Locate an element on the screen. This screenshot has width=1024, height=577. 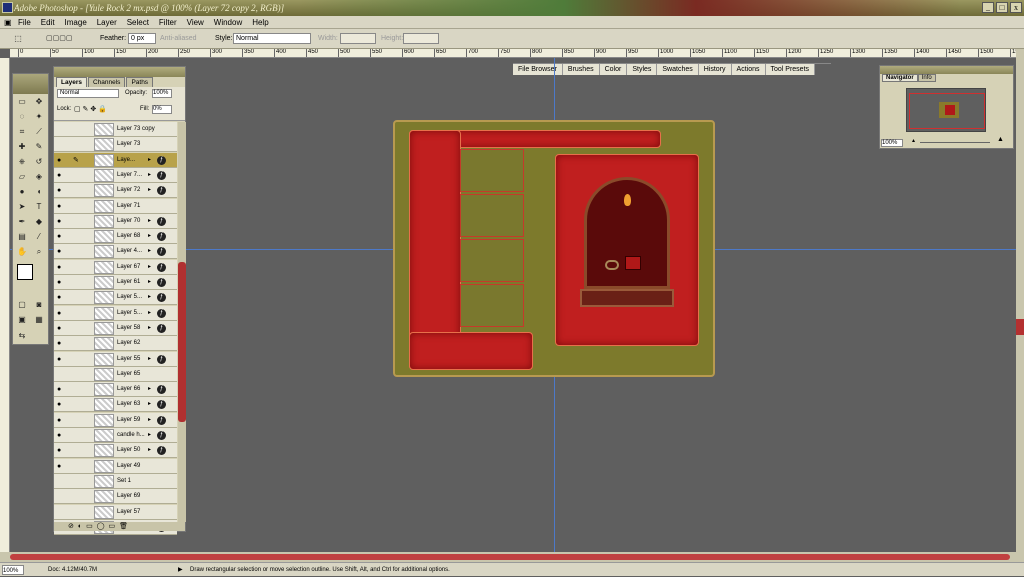
layer-row: Layer 73 is located at coordinates (115, 145).